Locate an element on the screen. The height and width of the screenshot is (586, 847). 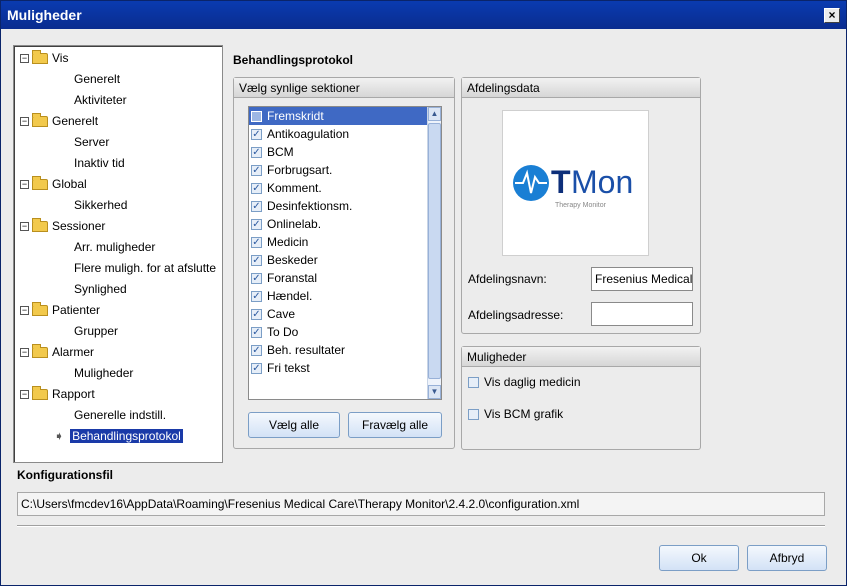
scroll-down-icon: ▼ is located at coordinates (434, 392).